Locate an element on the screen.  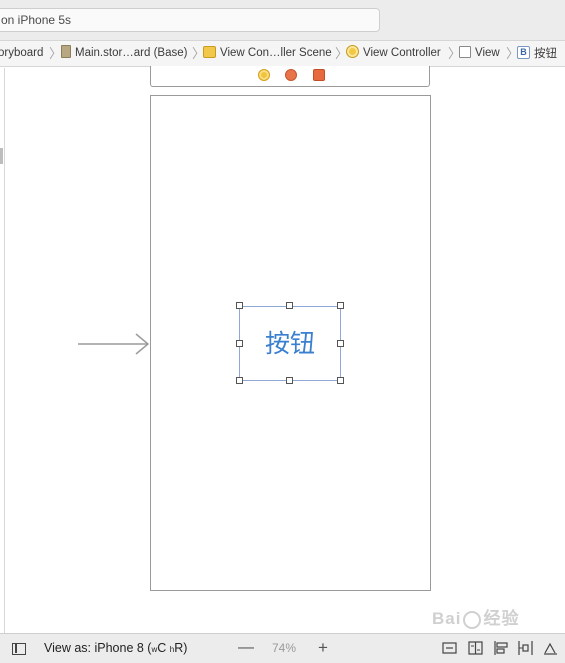
paw-logo-icon is located at coordinates (472, 619).